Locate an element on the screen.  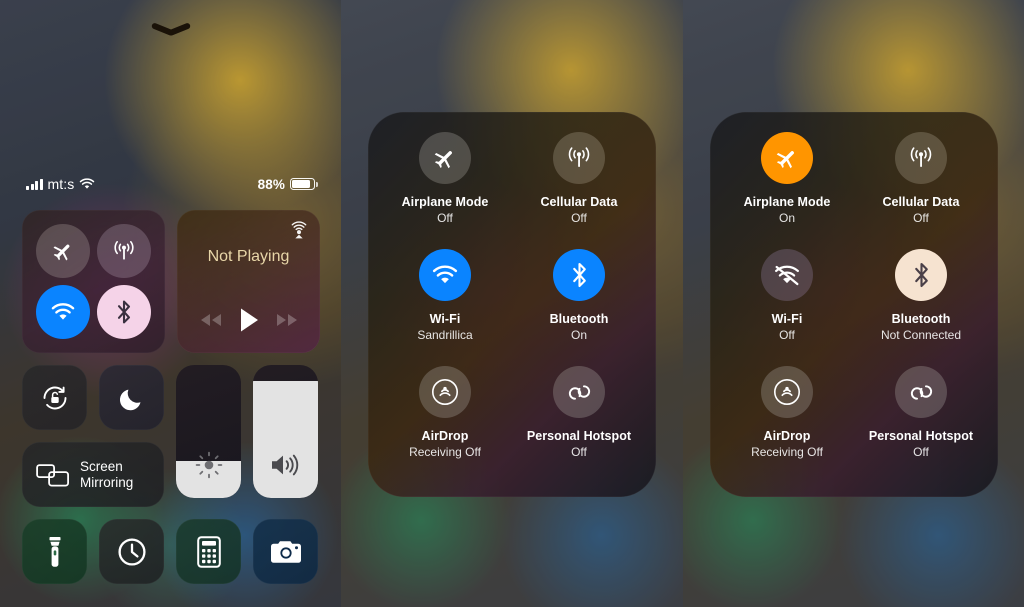
play-icon is located at coordinates (249, 320).